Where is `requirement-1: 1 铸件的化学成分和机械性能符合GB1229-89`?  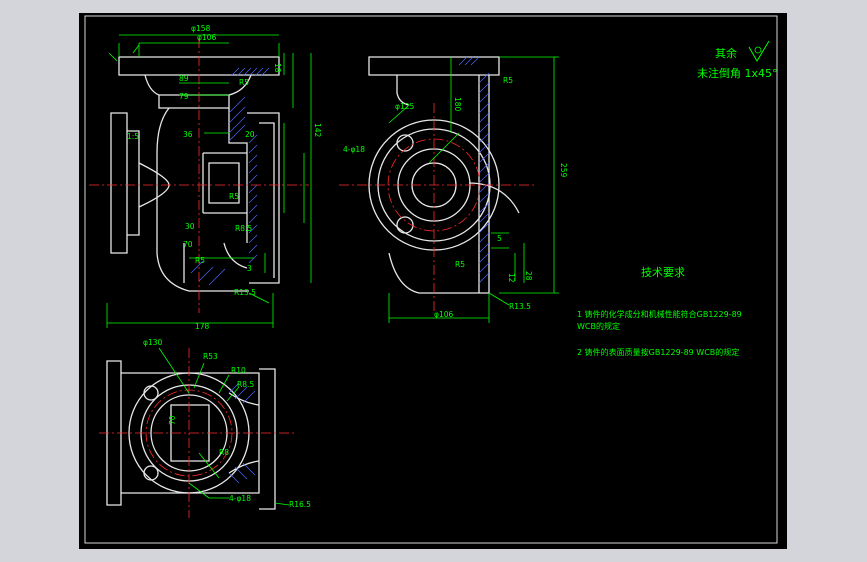
requirement-1: 1 铸件的化学成分和机械性能符合GB1229-89 is located at coordinates (659, 314).